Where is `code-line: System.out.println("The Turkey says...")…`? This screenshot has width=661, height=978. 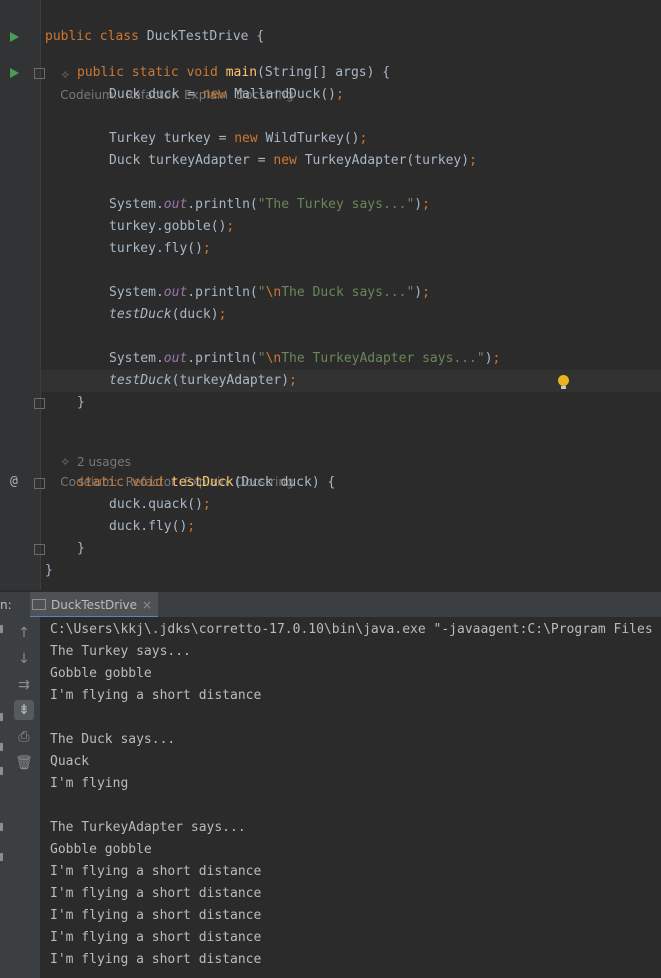 code-line: System.out.println("The Turkey says...")… is located at coordinates (330, 205).